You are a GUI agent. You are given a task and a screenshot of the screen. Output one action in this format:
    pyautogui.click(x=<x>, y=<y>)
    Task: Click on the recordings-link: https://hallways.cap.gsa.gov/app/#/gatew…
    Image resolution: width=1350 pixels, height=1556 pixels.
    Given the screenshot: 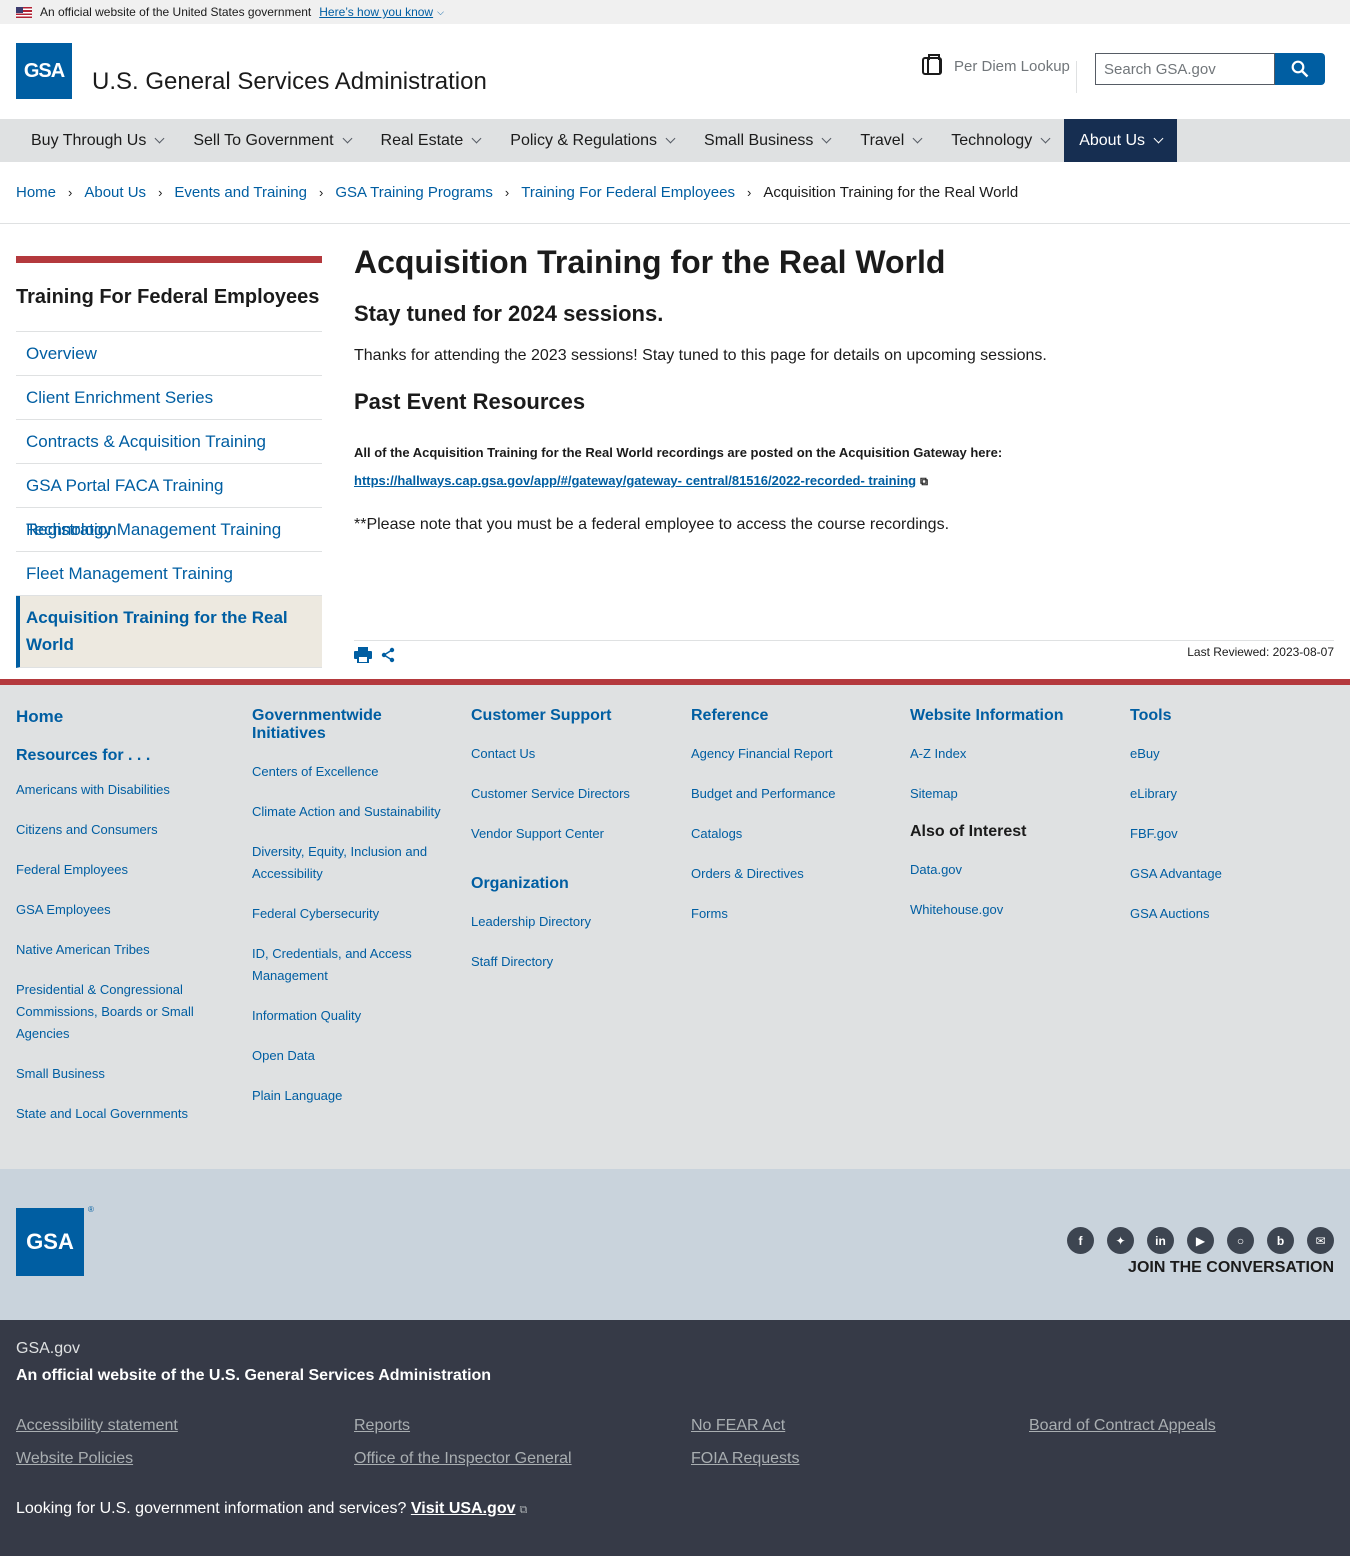 What is the action you would take?
    pyautogui.click(x=635, y=480)
    